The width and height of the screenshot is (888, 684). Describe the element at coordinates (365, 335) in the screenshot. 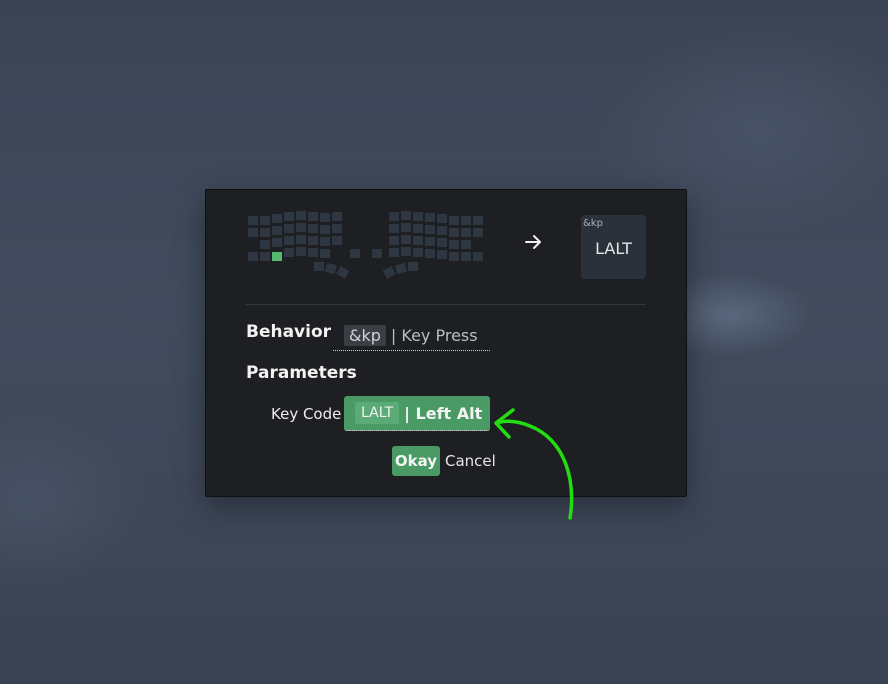

I see `behavior-code: &kp` at that location.